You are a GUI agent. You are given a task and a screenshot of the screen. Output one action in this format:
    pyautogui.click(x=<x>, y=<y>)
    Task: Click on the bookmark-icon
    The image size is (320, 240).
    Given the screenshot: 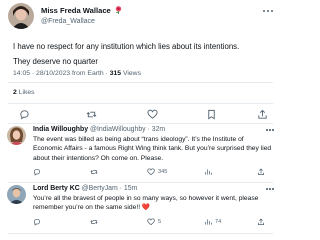 What is the action you would take?
    pyautogui.click(x=211, y=114)
    